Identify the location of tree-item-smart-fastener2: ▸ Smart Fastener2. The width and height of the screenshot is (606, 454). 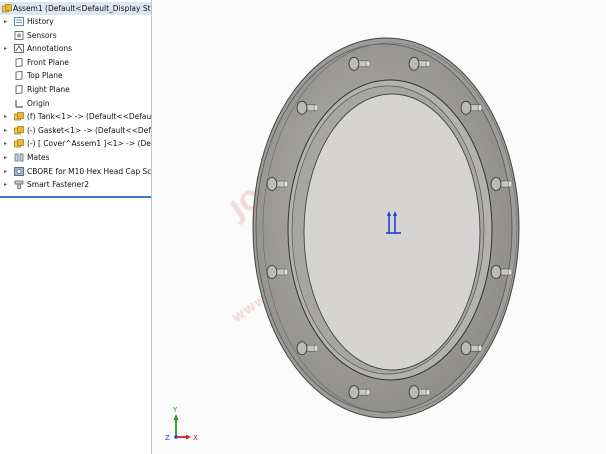
(75, 184).